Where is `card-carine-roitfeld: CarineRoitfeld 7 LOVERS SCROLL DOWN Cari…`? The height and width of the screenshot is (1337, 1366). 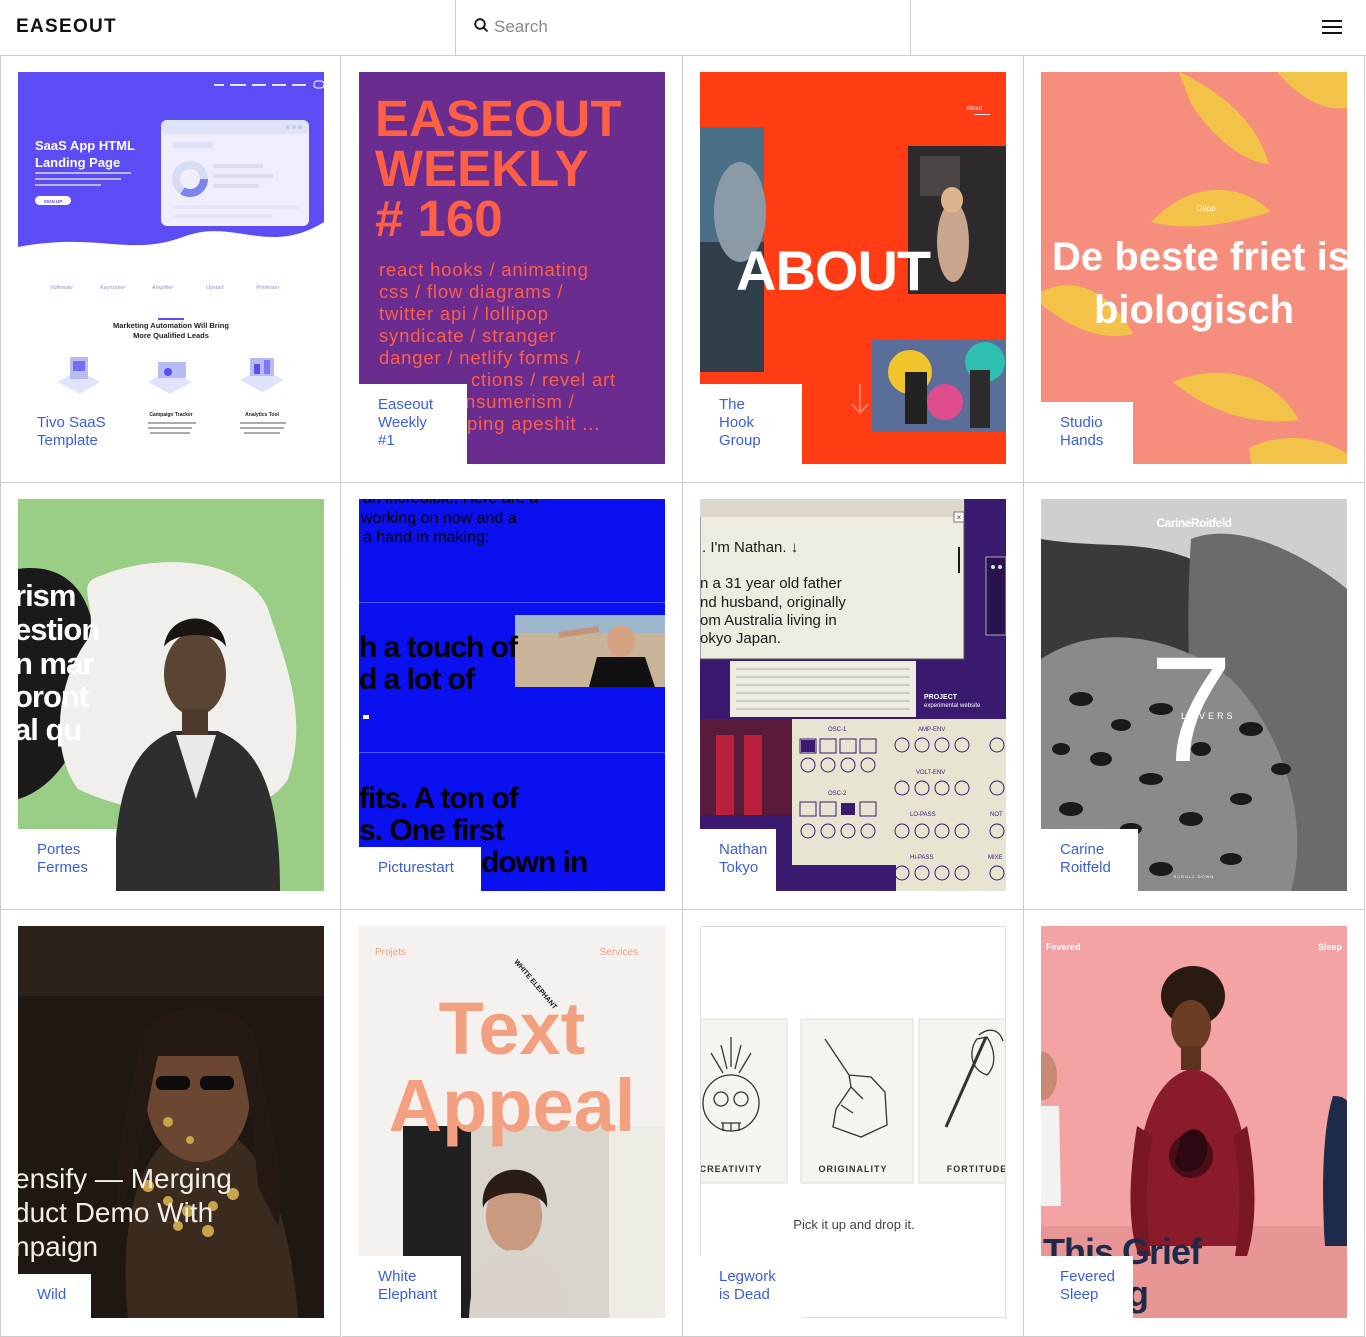
card-carine-roitfeld: CarineRoitfeld 7 LOVERS SCROLL DOWN Cari… is located at coordinates (1194, 696).